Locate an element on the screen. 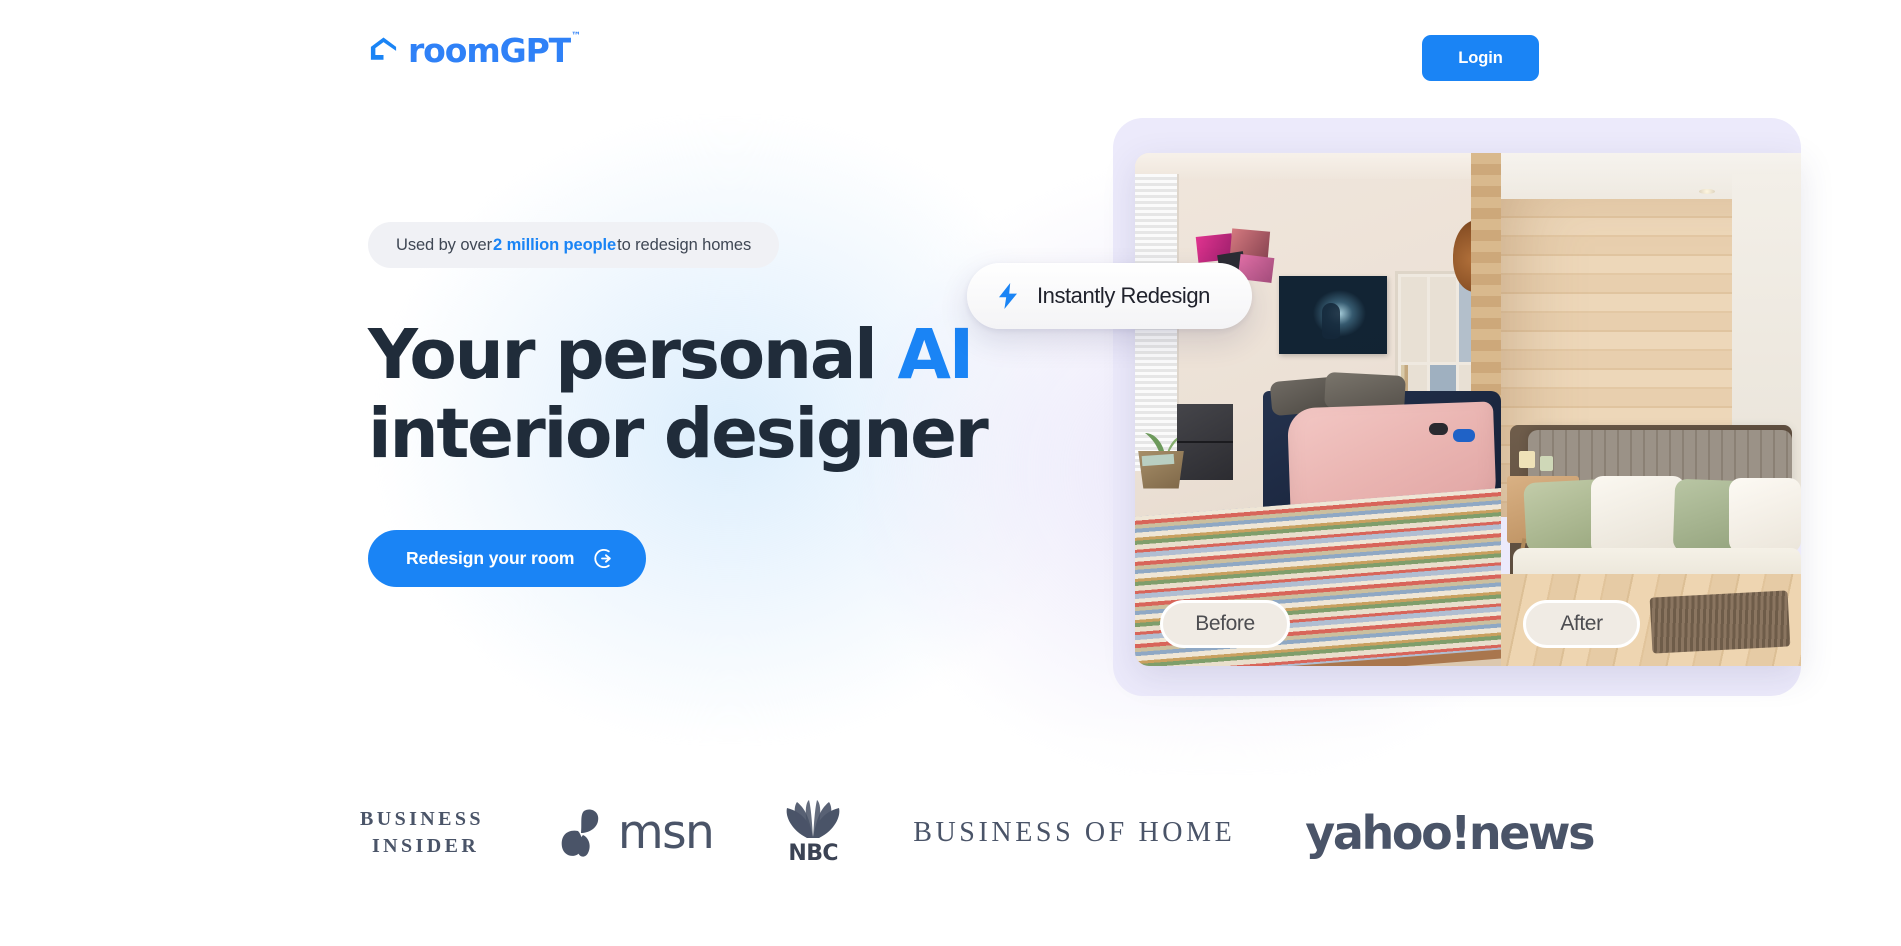 The image size is (1901, 946). headline-accent-ai: AI is located at coordinates (935, 355).